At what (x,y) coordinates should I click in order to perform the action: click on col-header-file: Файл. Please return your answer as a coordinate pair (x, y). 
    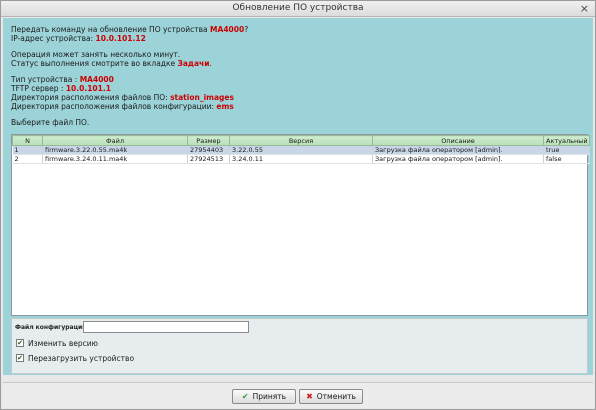
    Looking at the image, I should click on (115, 140).